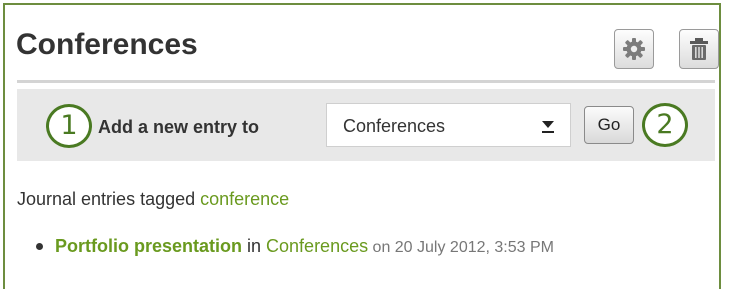 Image resolution: width=729 pixels, height=291 pixels. Describe the element at coordinates (244, 199) in the screenshot. I see `tag-link: conference` at that location.